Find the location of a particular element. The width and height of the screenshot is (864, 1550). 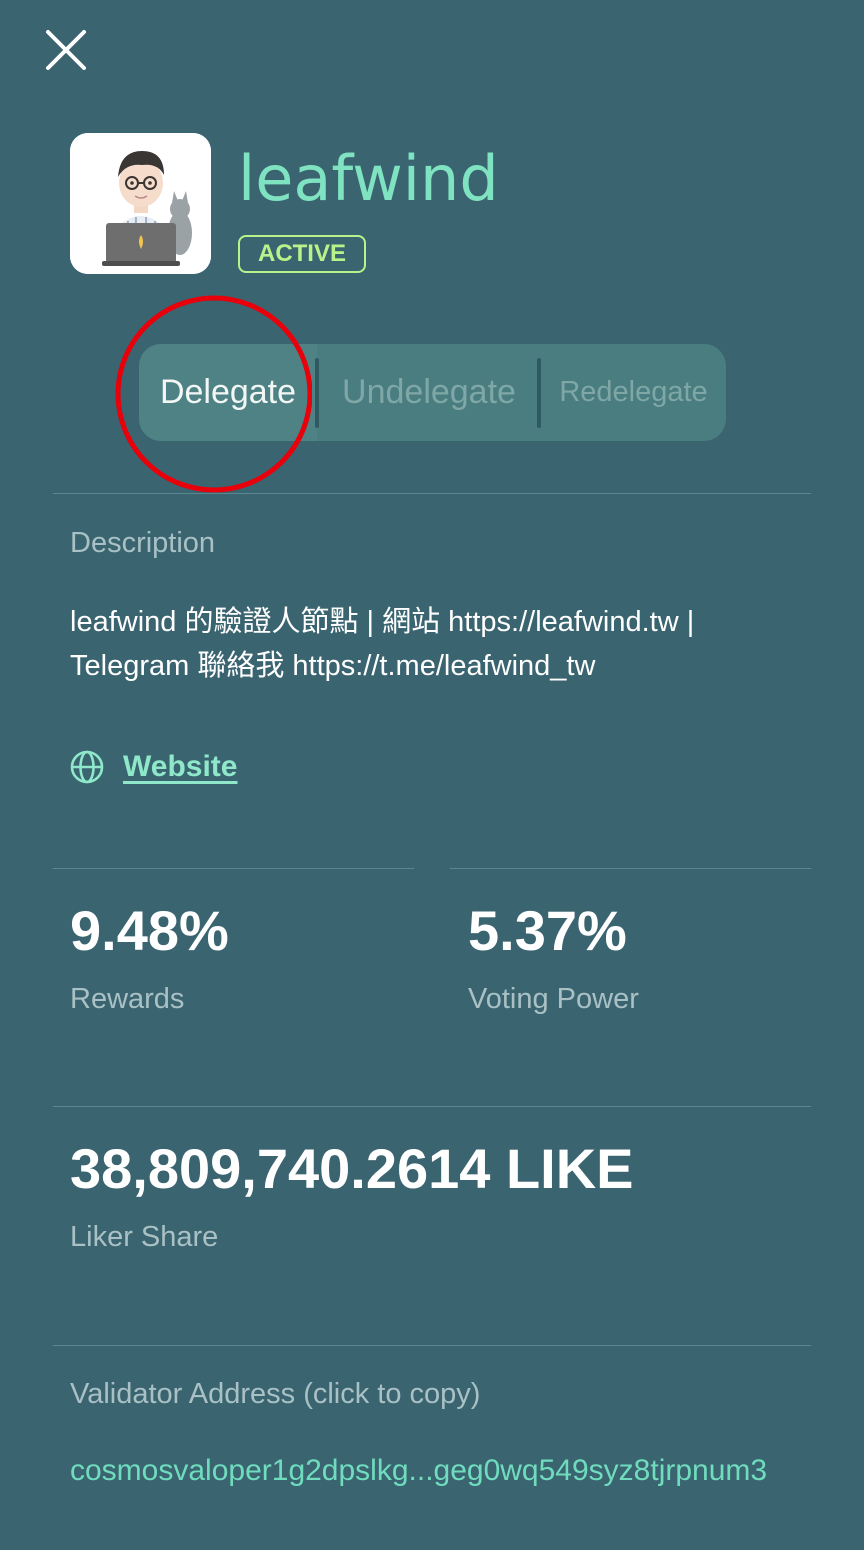

globe-icon is located at coordinates (87, 767).